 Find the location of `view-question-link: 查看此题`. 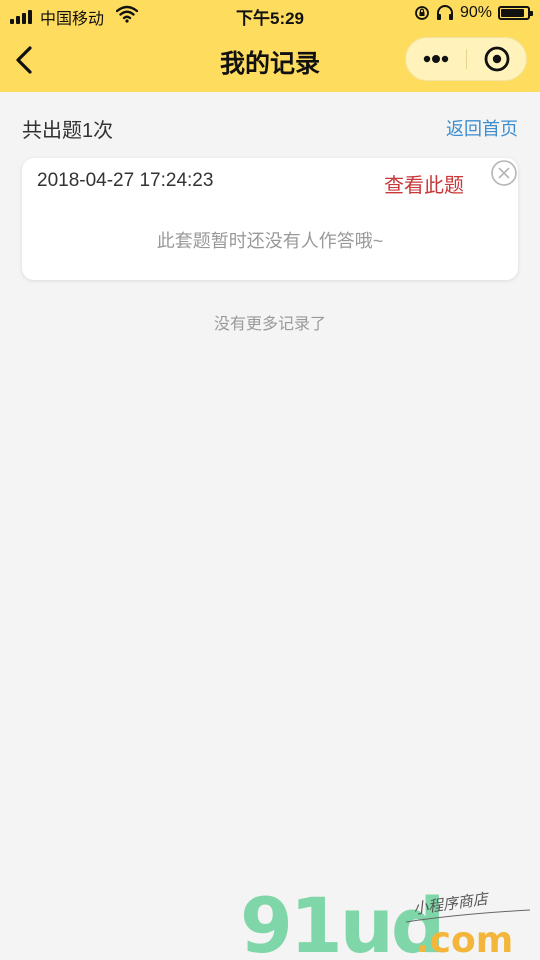

view-question-link: 查看此题 is located at coordinates (424, 183).